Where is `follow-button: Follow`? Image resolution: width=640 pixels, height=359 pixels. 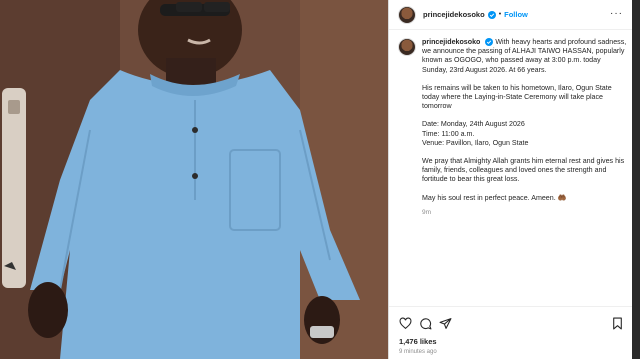
follow-button: Follow is located at coordinates (516, 14).